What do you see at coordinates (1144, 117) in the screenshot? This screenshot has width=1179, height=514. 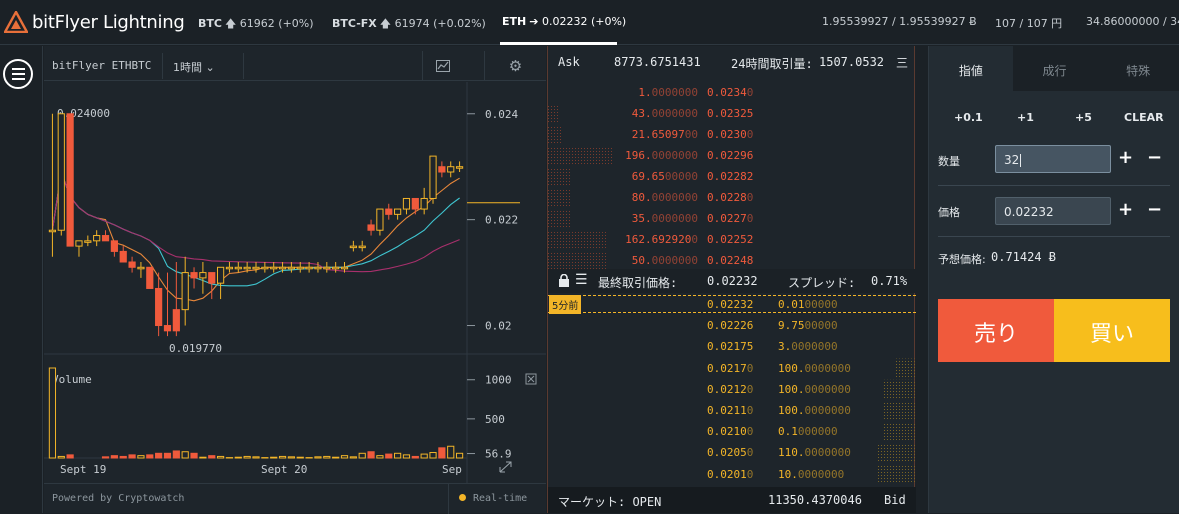 I see `clear-button: CLEAR` at bounding box center [1144, 117].